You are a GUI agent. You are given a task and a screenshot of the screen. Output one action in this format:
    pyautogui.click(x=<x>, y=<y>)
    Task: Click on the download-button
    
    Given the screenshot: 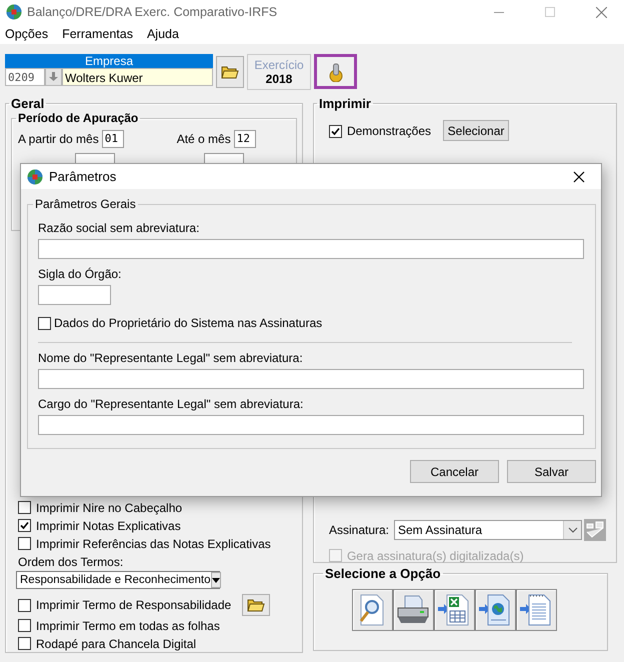 What is the action you would take?
    pyautogui.click(x=53, y=77)
    